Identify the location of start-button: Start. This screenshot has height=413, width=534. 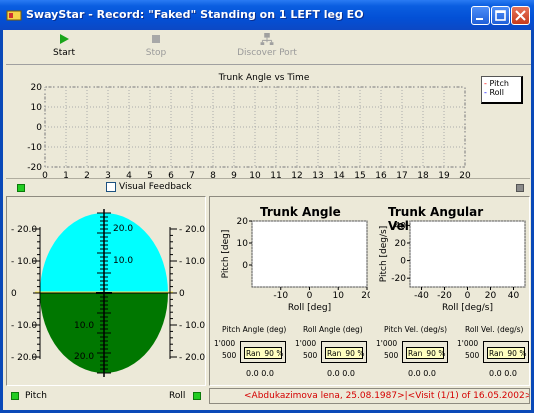
(64, 45).